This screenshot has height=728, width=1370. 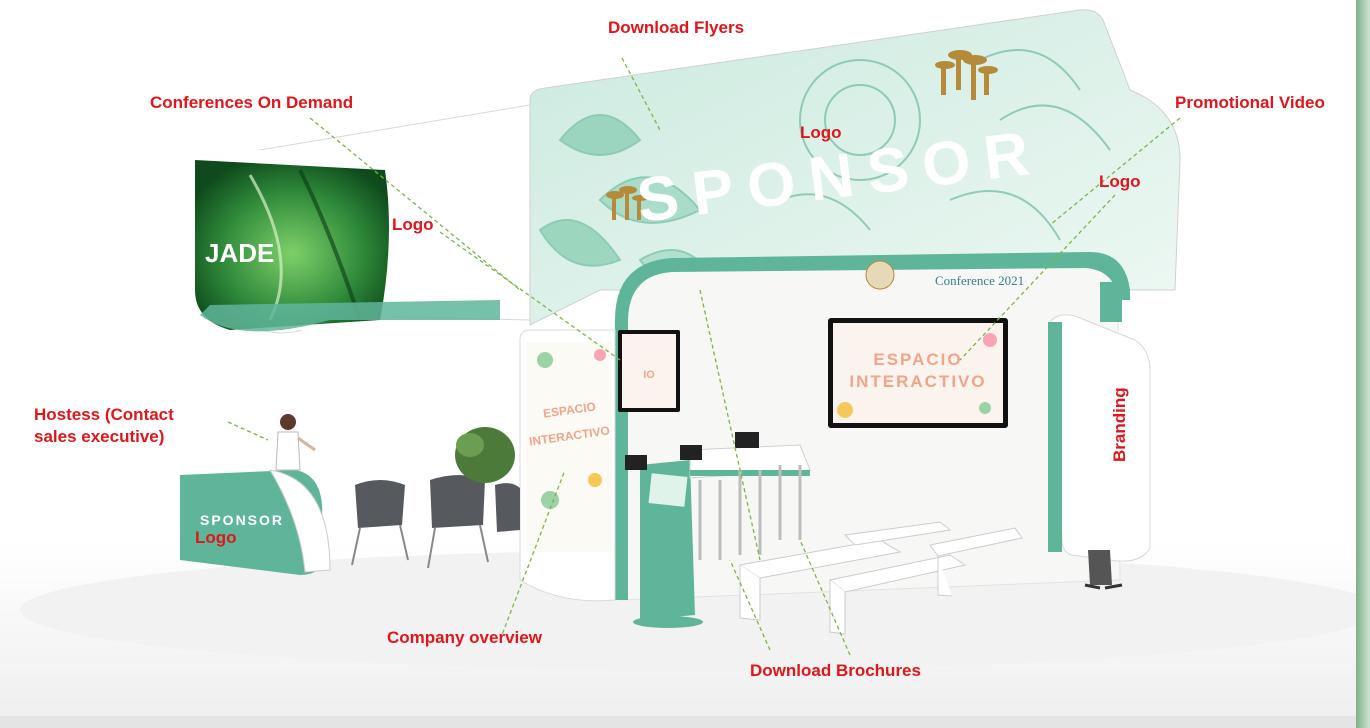 What do you see at coordinates (917, 381) in the screenshot?
I see `screen-text-2: INTERACTIVO` at bounding box center [917, 381].